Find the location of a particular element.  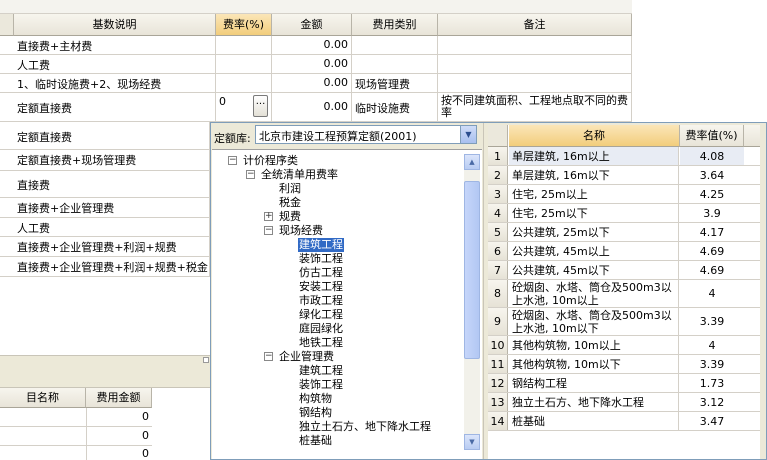

table-row: 1、临时设施费+2、现场经费 0.00 现场管理费 is located at coordinates (316, 83).